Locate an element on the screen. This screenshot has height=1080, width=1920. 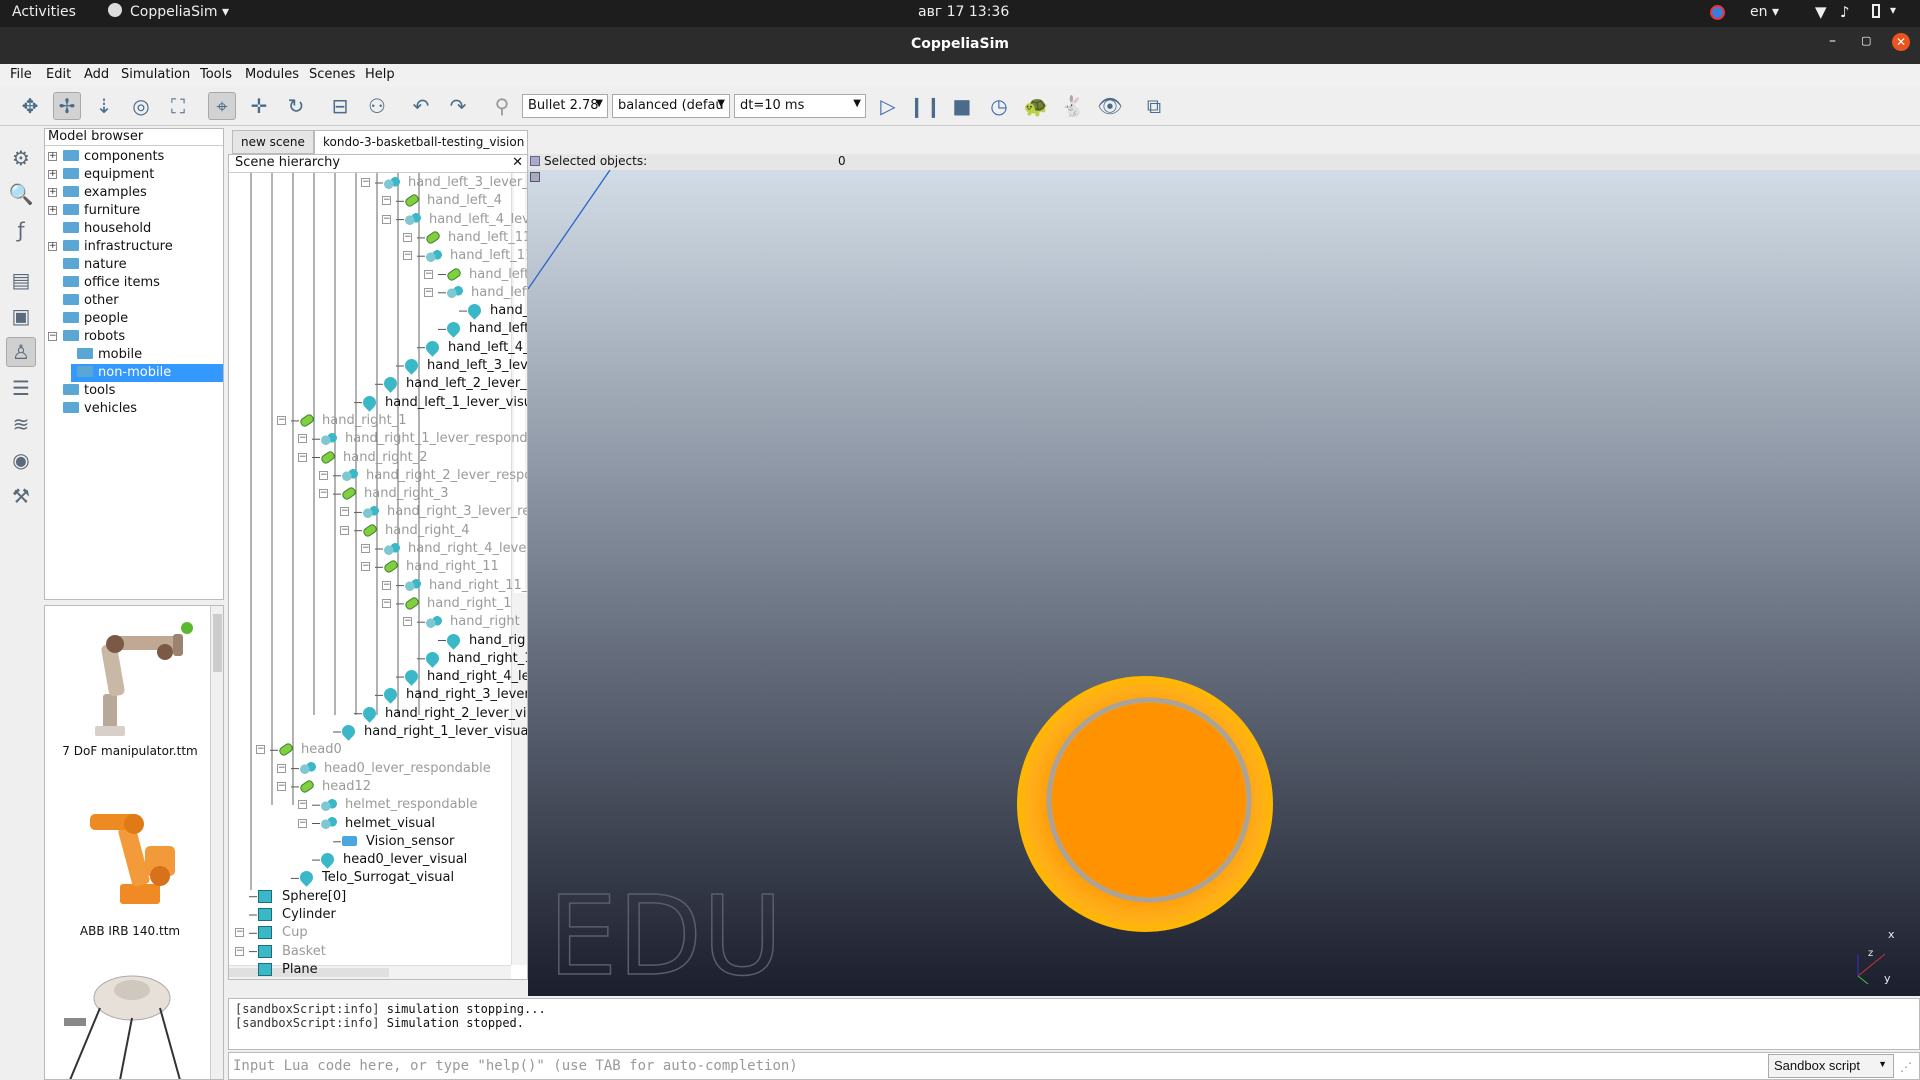
shape-edit-icon: ▤ is located at coordinates (21, 280).